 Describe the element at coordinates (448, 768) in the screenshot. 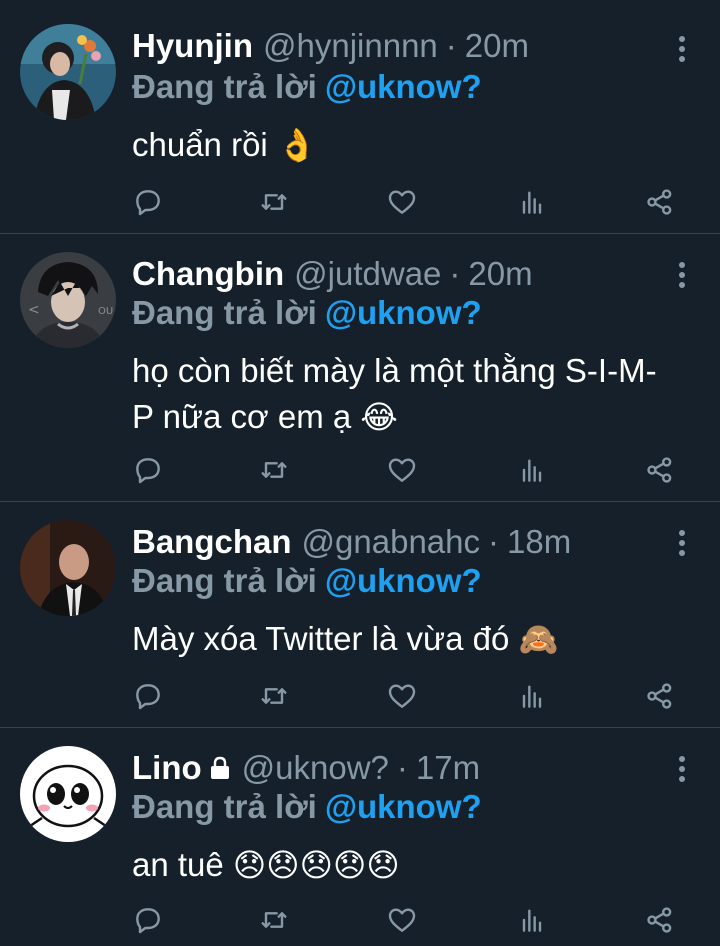

I see `timestamp: 17m` at that location.